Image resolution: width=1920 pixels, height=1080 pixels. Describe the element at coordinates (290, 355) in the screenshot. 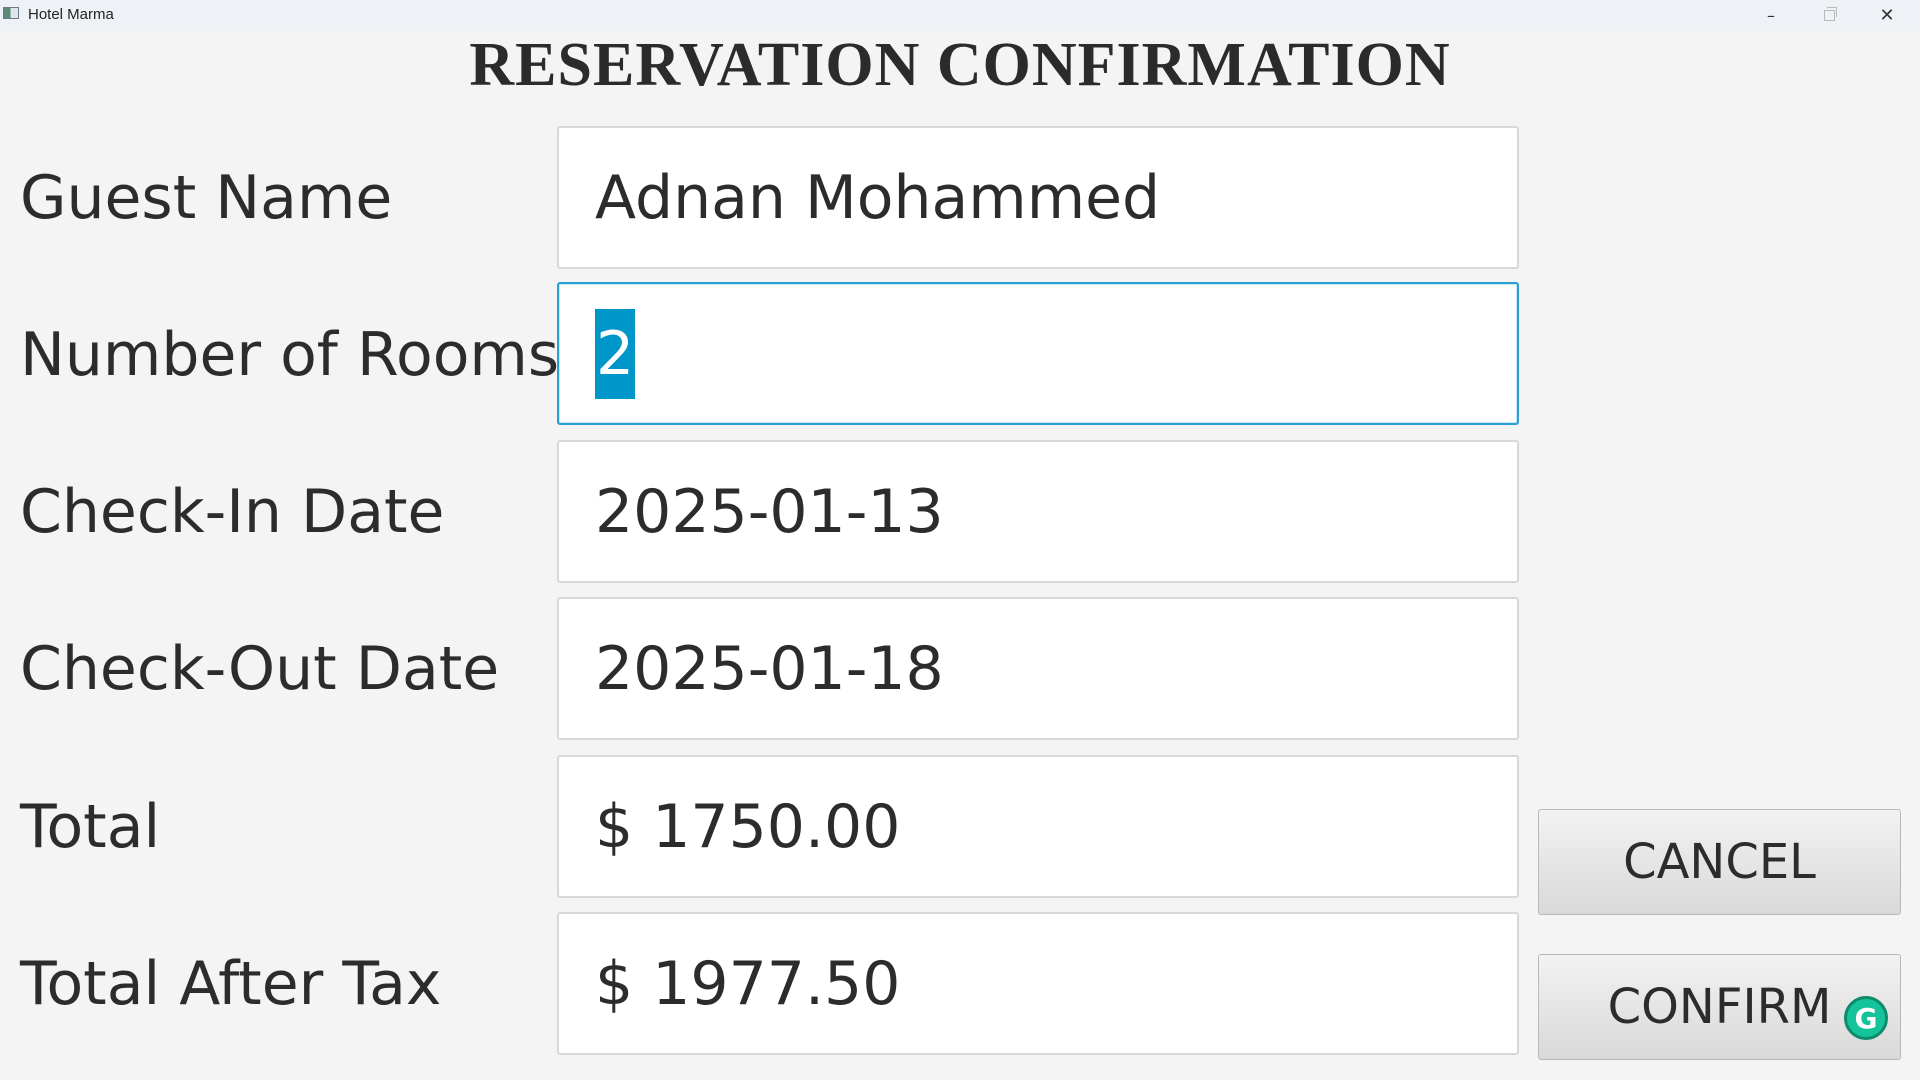

I see `rooms-label: Number of Rooms` at that location.